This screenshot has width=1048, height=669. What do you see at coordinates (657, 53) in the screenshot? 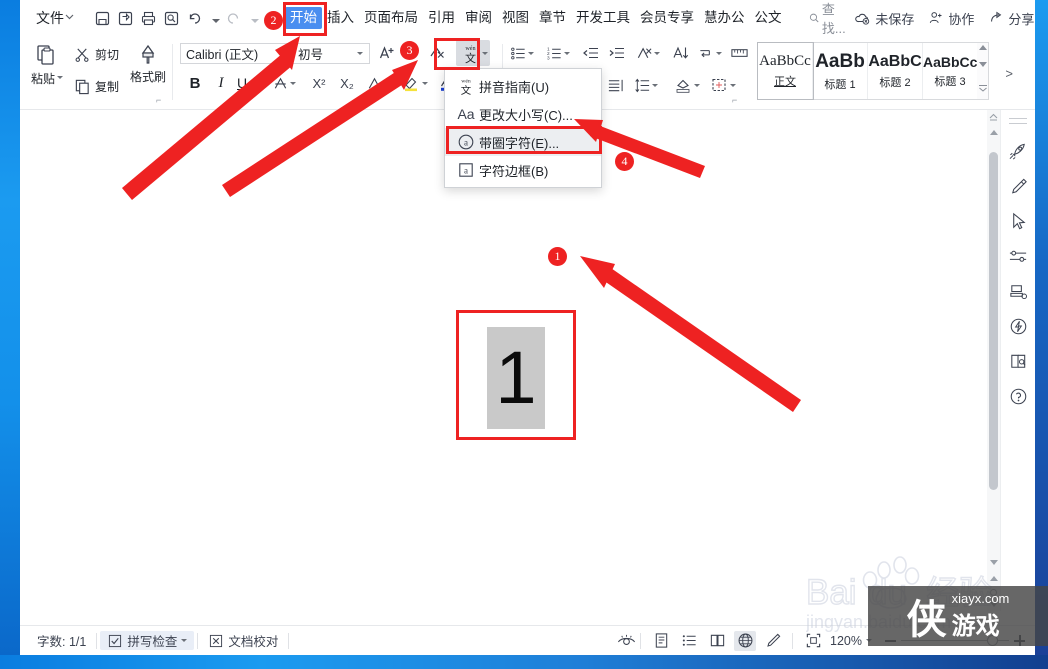
I see `paragraph-tools-chevron-down-icon` at bounding box center [657, 53].